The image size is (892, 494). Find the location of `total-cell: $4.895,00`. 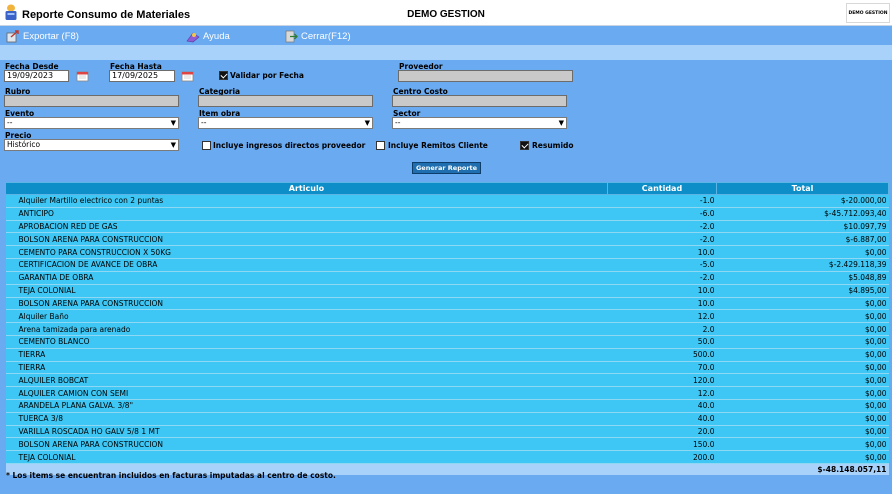

total-cell: $4.895,00 is located at coordinates (802, 291).